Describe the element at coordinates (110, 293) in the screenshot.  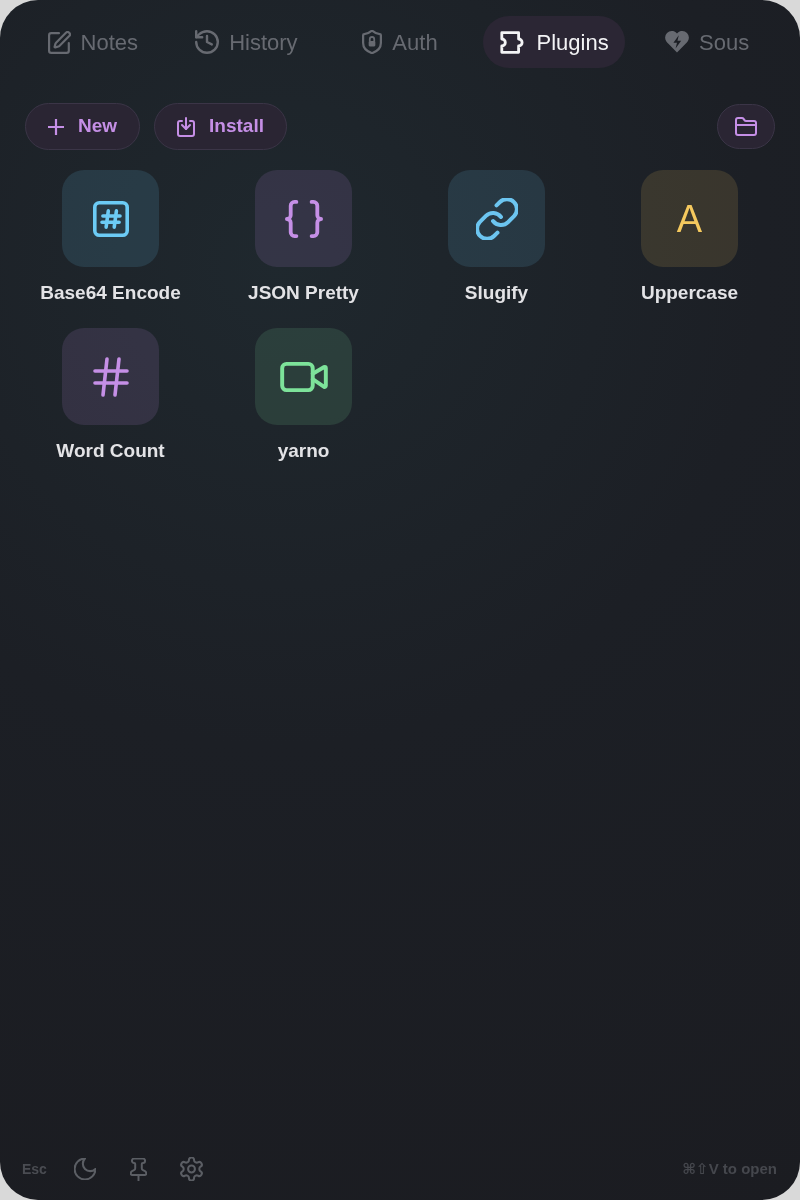
I see `plugin-name: Base64 Encode` at that location.